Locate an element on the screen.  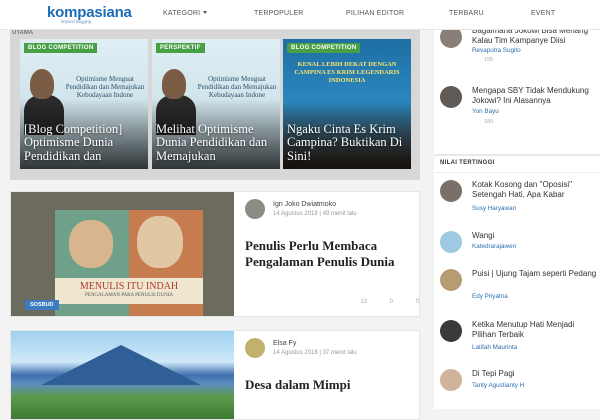
sidebar-item-author: Yon Bayu is located at coordinates (485, 111).